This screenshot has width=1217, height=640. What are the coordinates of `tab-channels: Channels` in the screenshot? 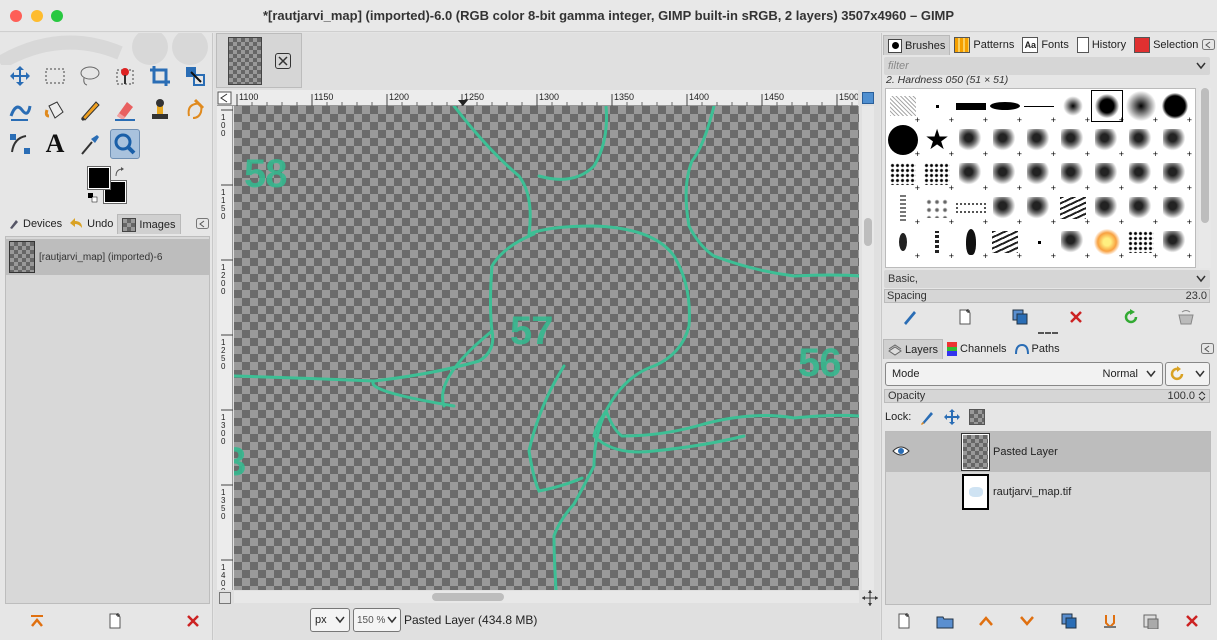 It's located at (976, 349).